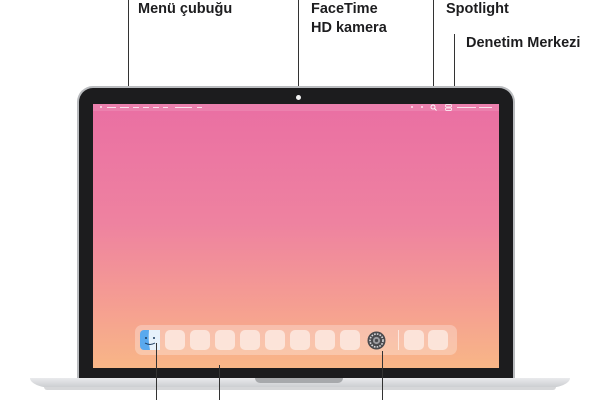 The width and height of the screenshot is (590, 400). What do you see at coordinates (382, 375) in the screenshot?
I see `system-settings-leader` at bounding box center [382, 375].